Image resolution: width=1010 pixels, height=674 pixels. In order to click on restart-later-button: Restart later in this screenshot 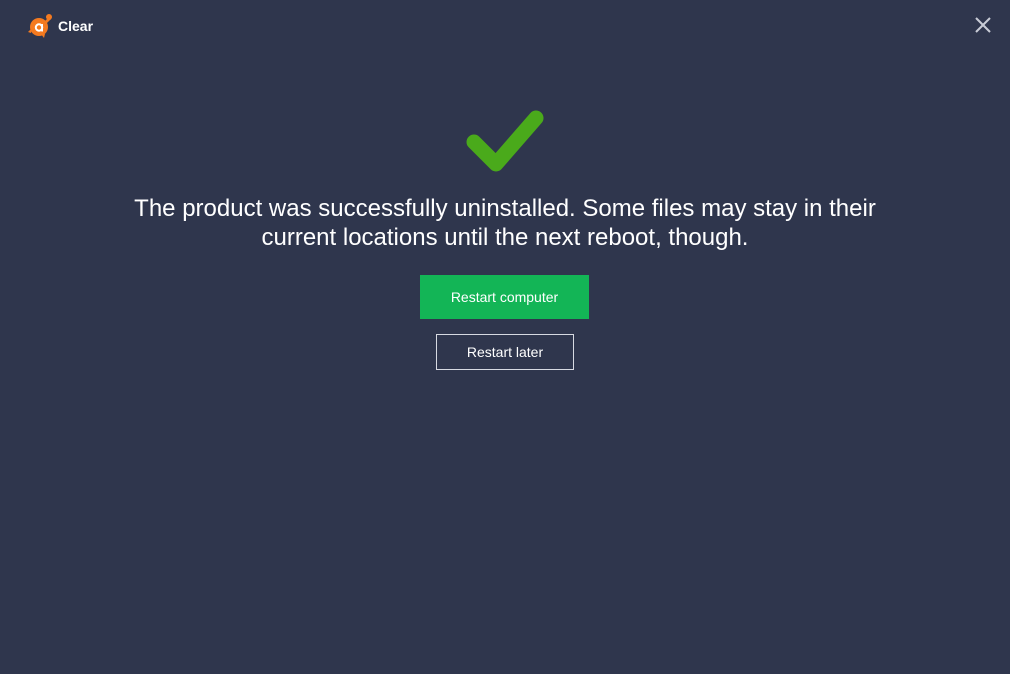, I will do `click(505, 352)`.